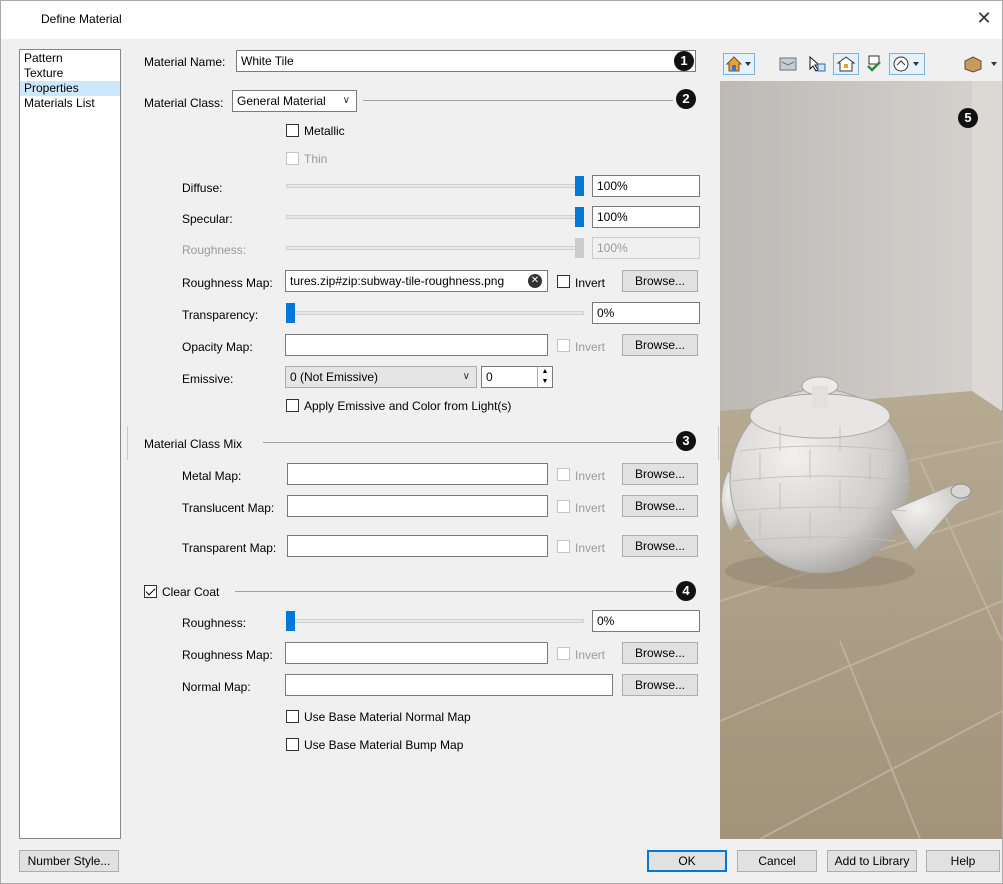 Image resolution: width=1003 pixels, height=884 pixels. Describe the element at coordinates (324, 131) in the screenshot. I see `metallic-label: Metallic` at that location.